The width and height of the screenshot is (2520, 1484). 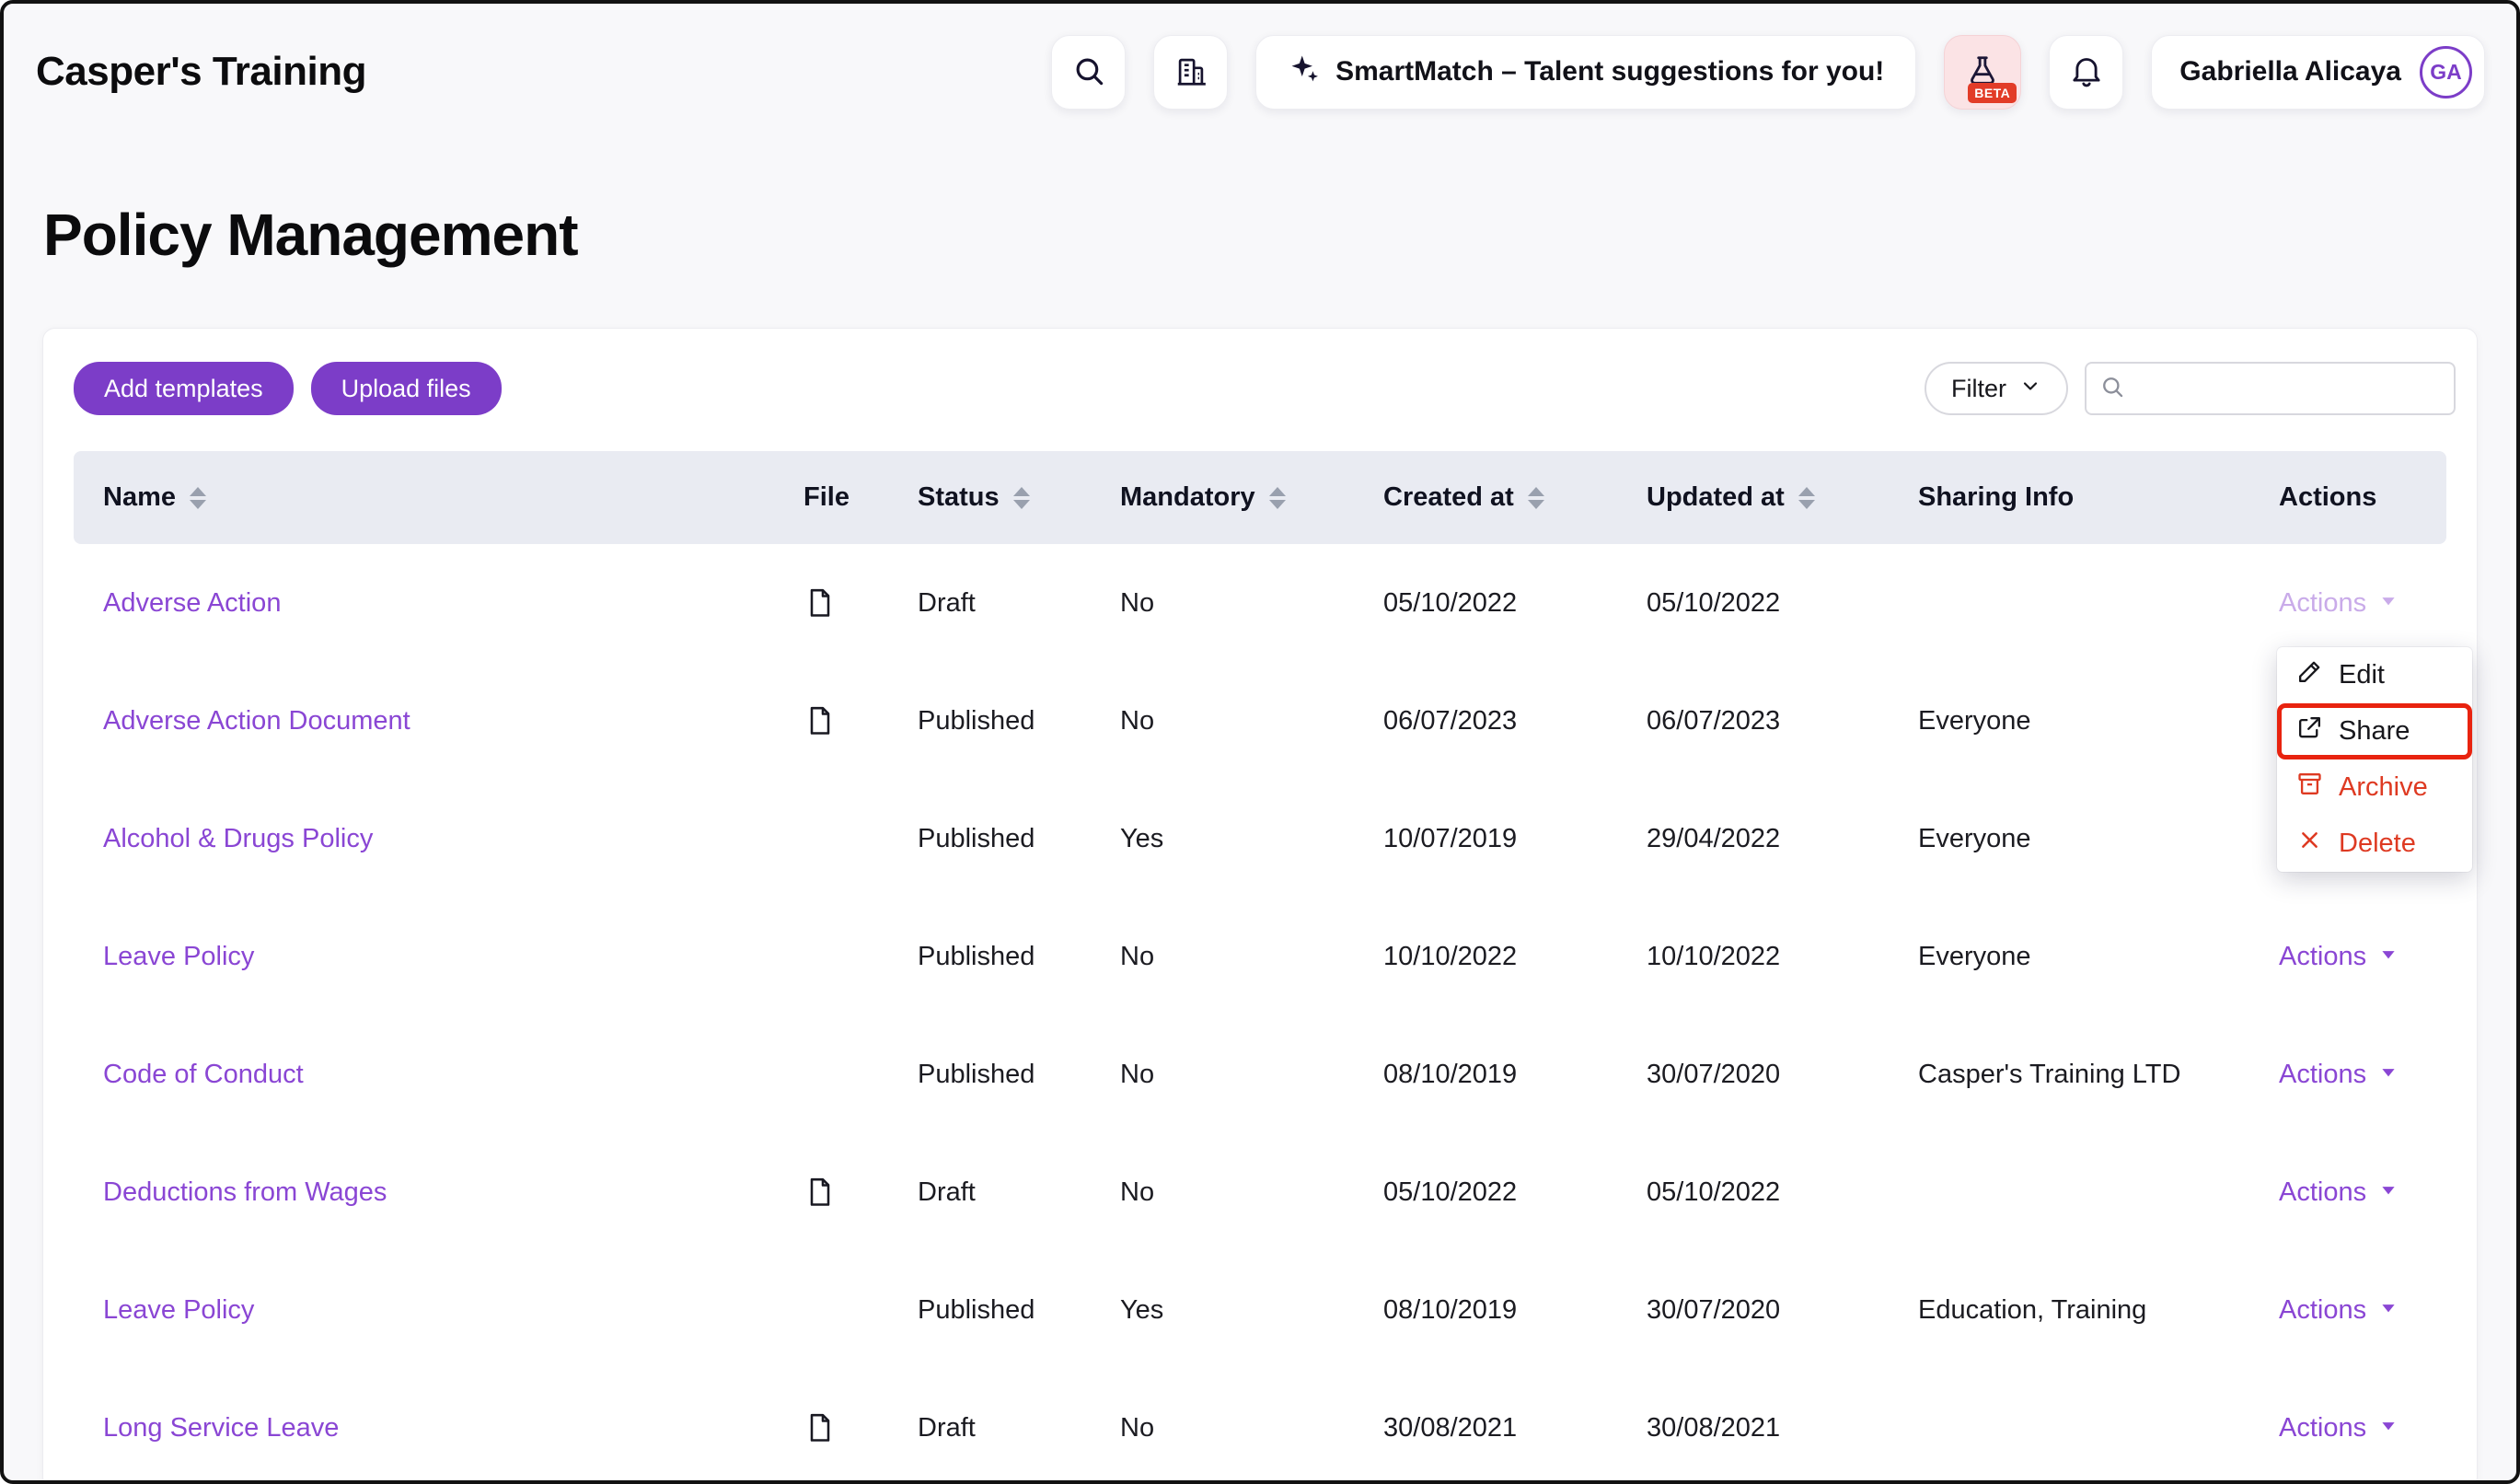 I want to click on search-button, so click(x=1089, y=72).